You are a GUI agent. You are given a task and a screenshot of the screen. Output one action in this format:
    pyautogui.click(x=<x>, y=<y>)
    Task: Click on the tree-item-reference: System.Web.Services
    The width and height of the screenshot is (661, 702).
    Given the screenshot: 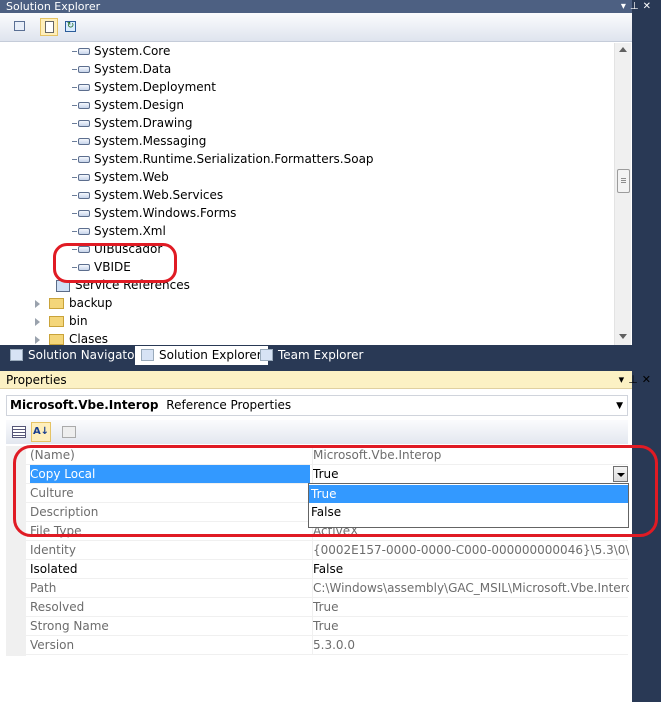 What is the action you would take?
    pyautogui.click(x=147, y=195)
    